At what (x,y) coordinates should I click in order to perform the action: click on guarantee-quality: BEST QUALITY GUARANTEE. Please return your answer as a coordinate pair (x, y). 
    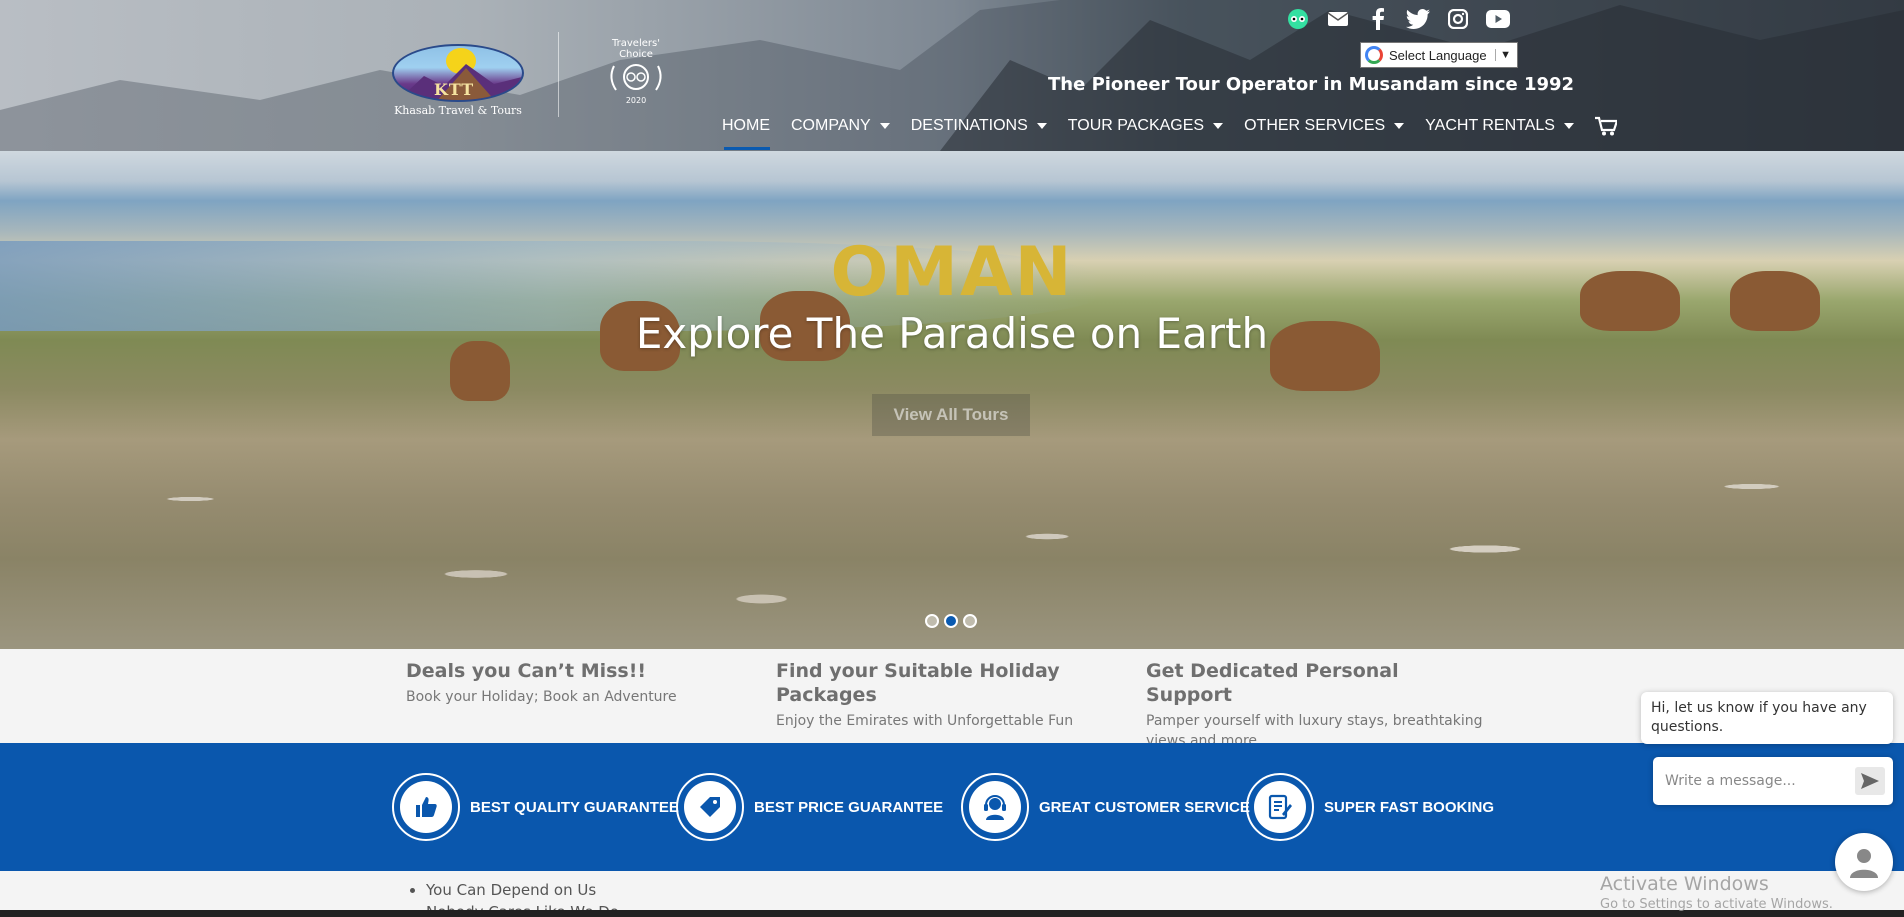
    Looking at the image, I should click on (535, 807).